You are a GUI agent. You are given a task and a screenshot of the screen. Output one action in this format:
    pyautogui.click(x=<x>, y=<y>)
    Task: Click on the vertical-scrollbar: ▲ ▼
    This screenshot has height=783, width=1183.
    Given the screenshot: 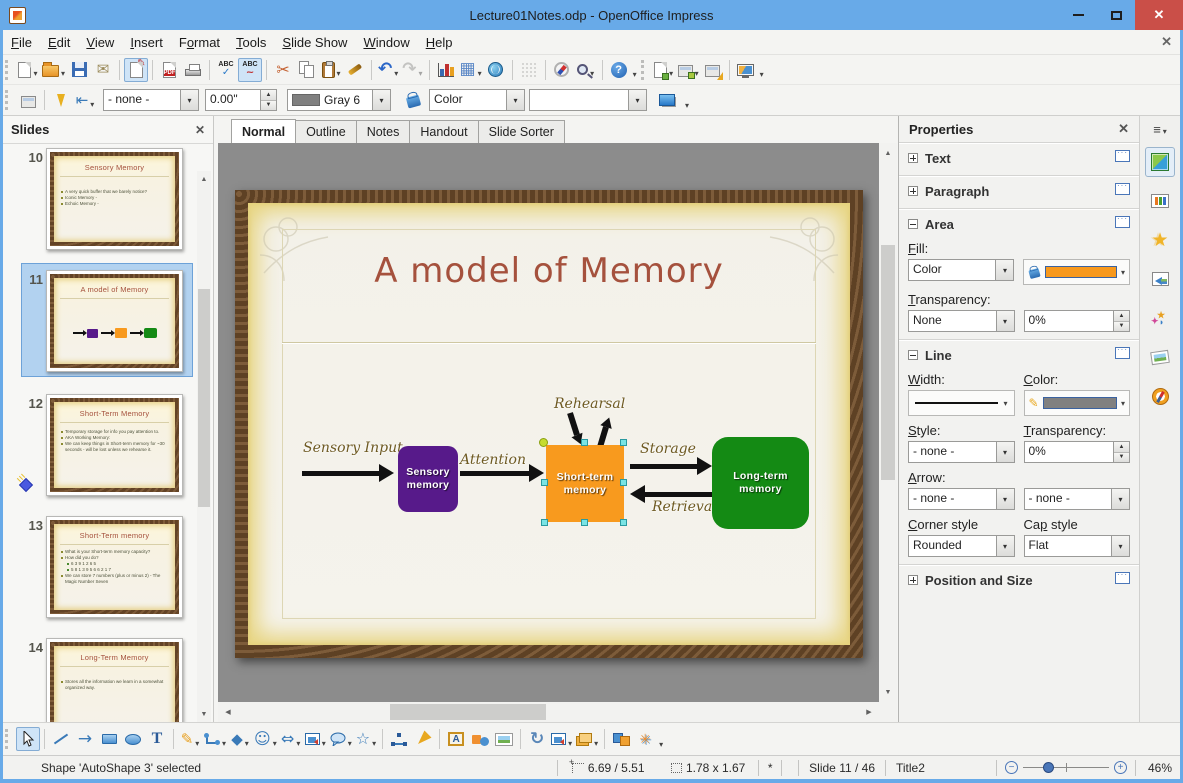 What is the action you would take?
    pyautogui.click(x=888, y=422)
    